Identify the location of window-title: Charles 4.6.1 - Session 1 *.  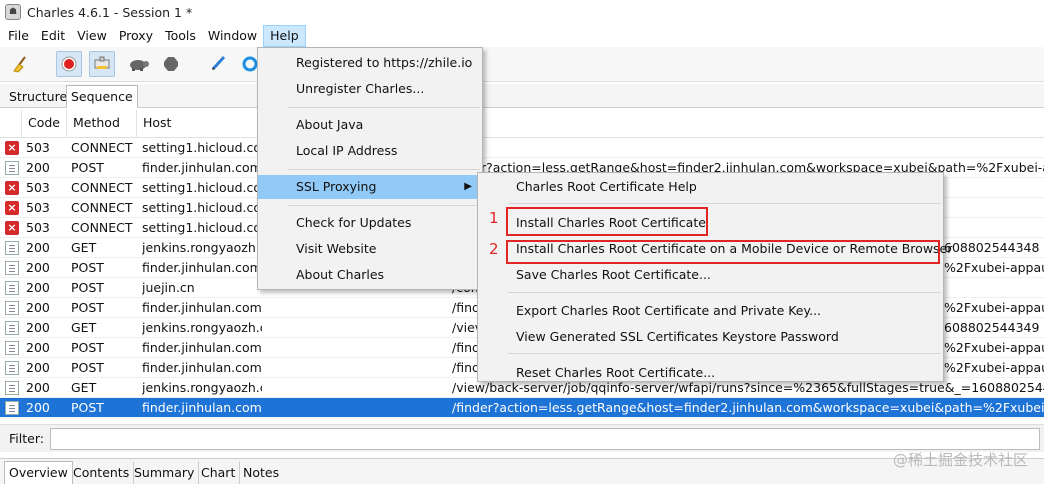
(110, 12).